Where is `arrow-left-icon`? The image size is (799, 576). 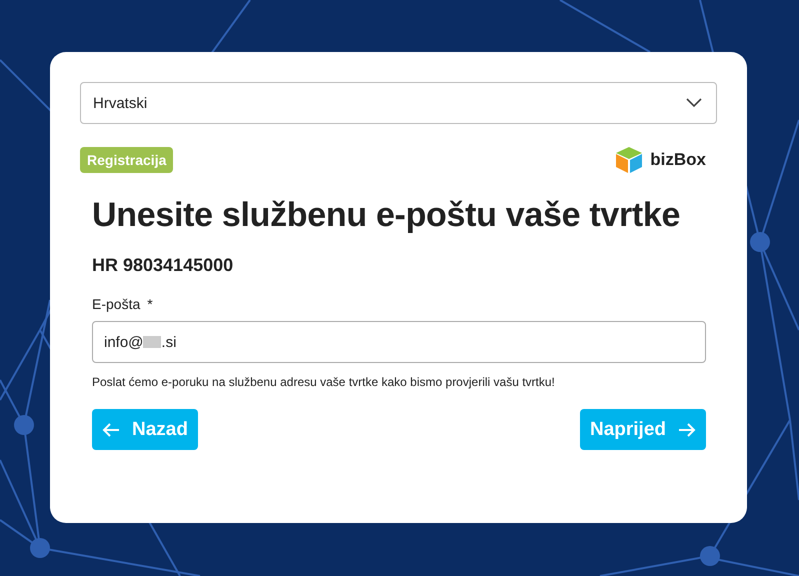
arrow-left-icon is located at coordinates (111, 429).